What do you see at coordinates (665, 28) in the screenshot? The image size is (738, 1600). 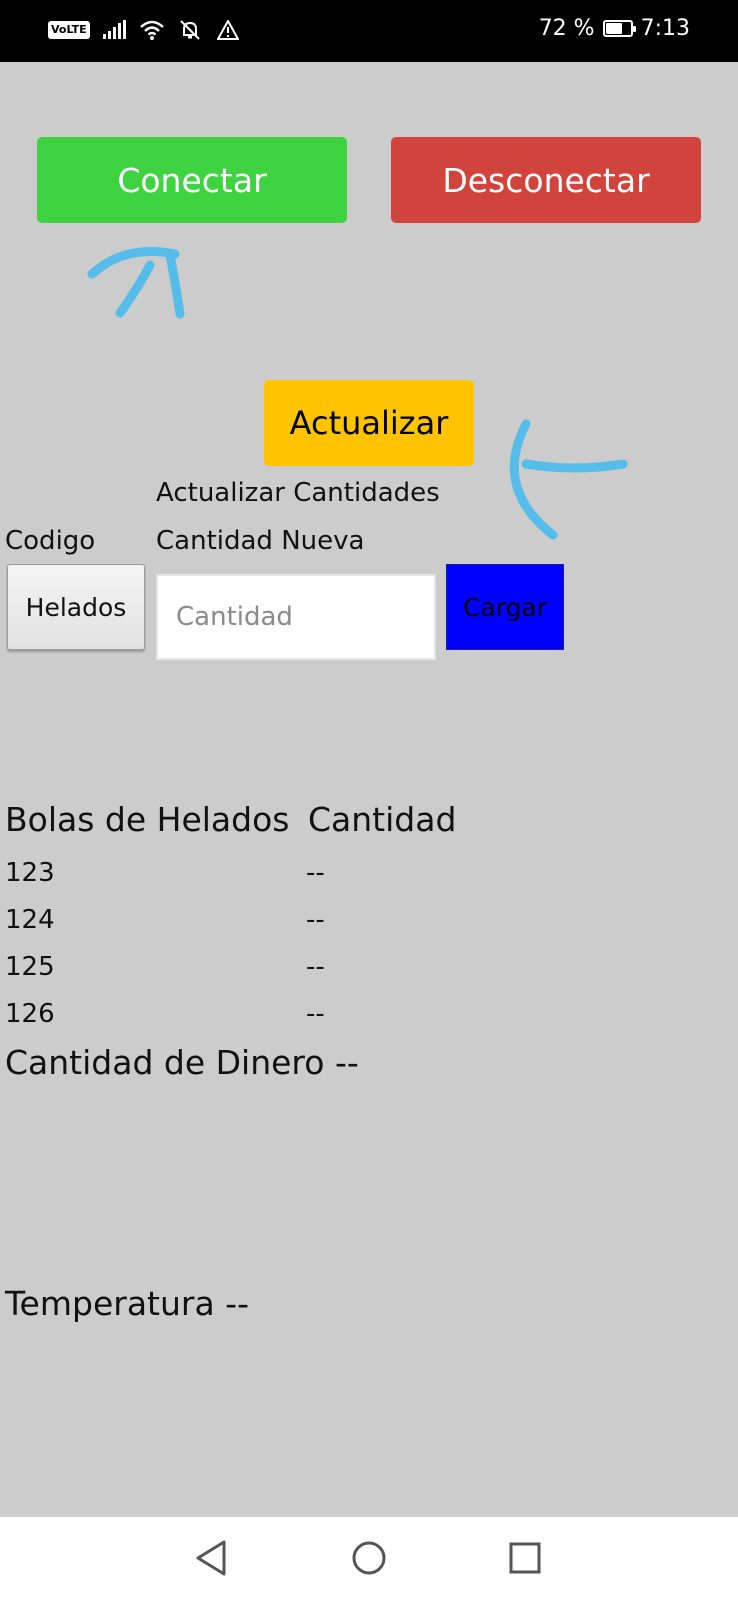 I see `clock: 7:13` at bounding box center [665, 28].